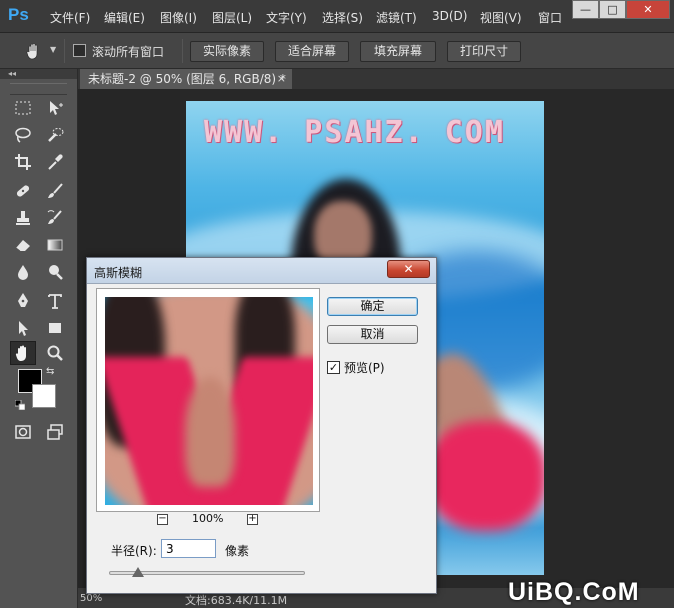 The height and width of the screenshot is (608, 674). Describe the element at coordinates (55, 272) in the screenshot. I see `dodge-tool-icon` at that location.